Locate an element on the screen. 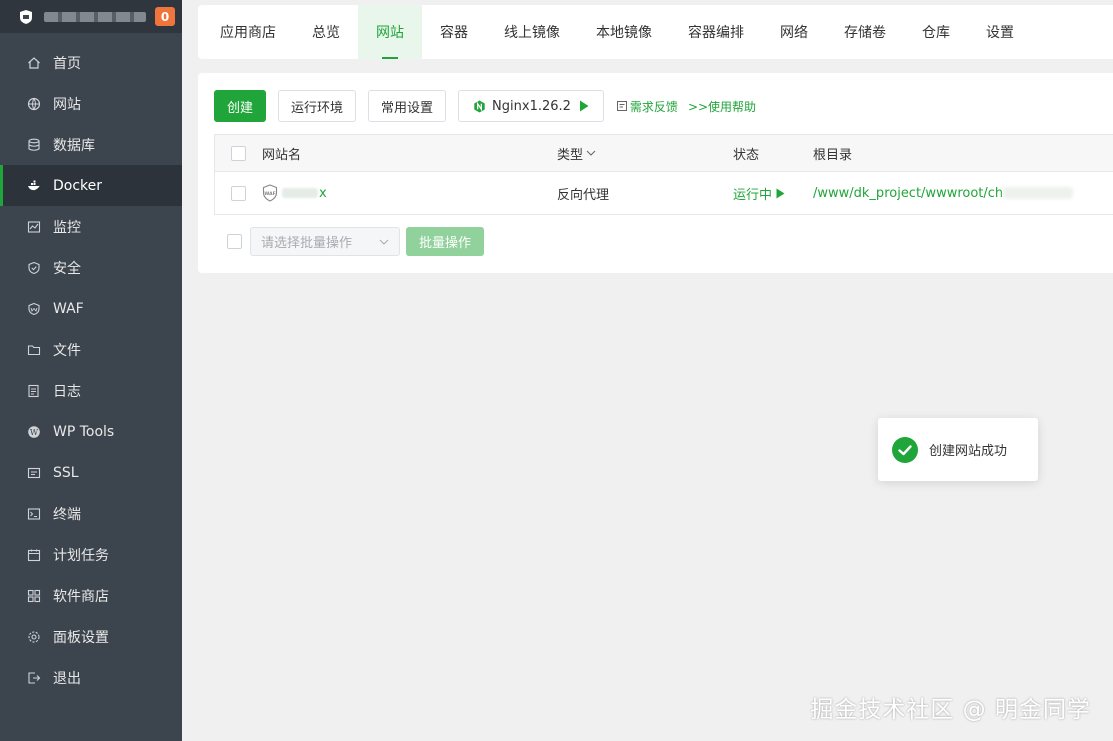 The width and height of the screenshot is (1113, 741). sidebar-item-cron: 计划任务 is located at coordinates (91, 554).